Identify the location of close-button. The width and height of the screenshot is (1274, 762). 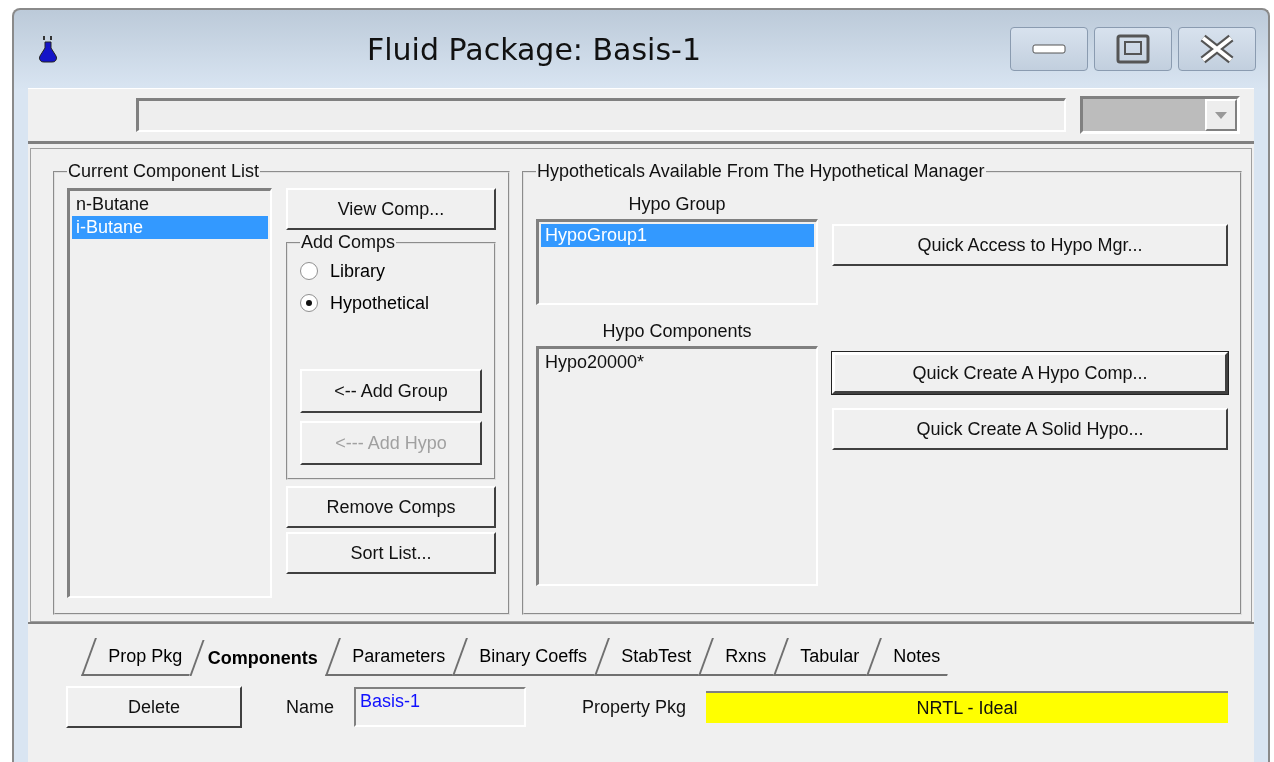
(1217, 49).